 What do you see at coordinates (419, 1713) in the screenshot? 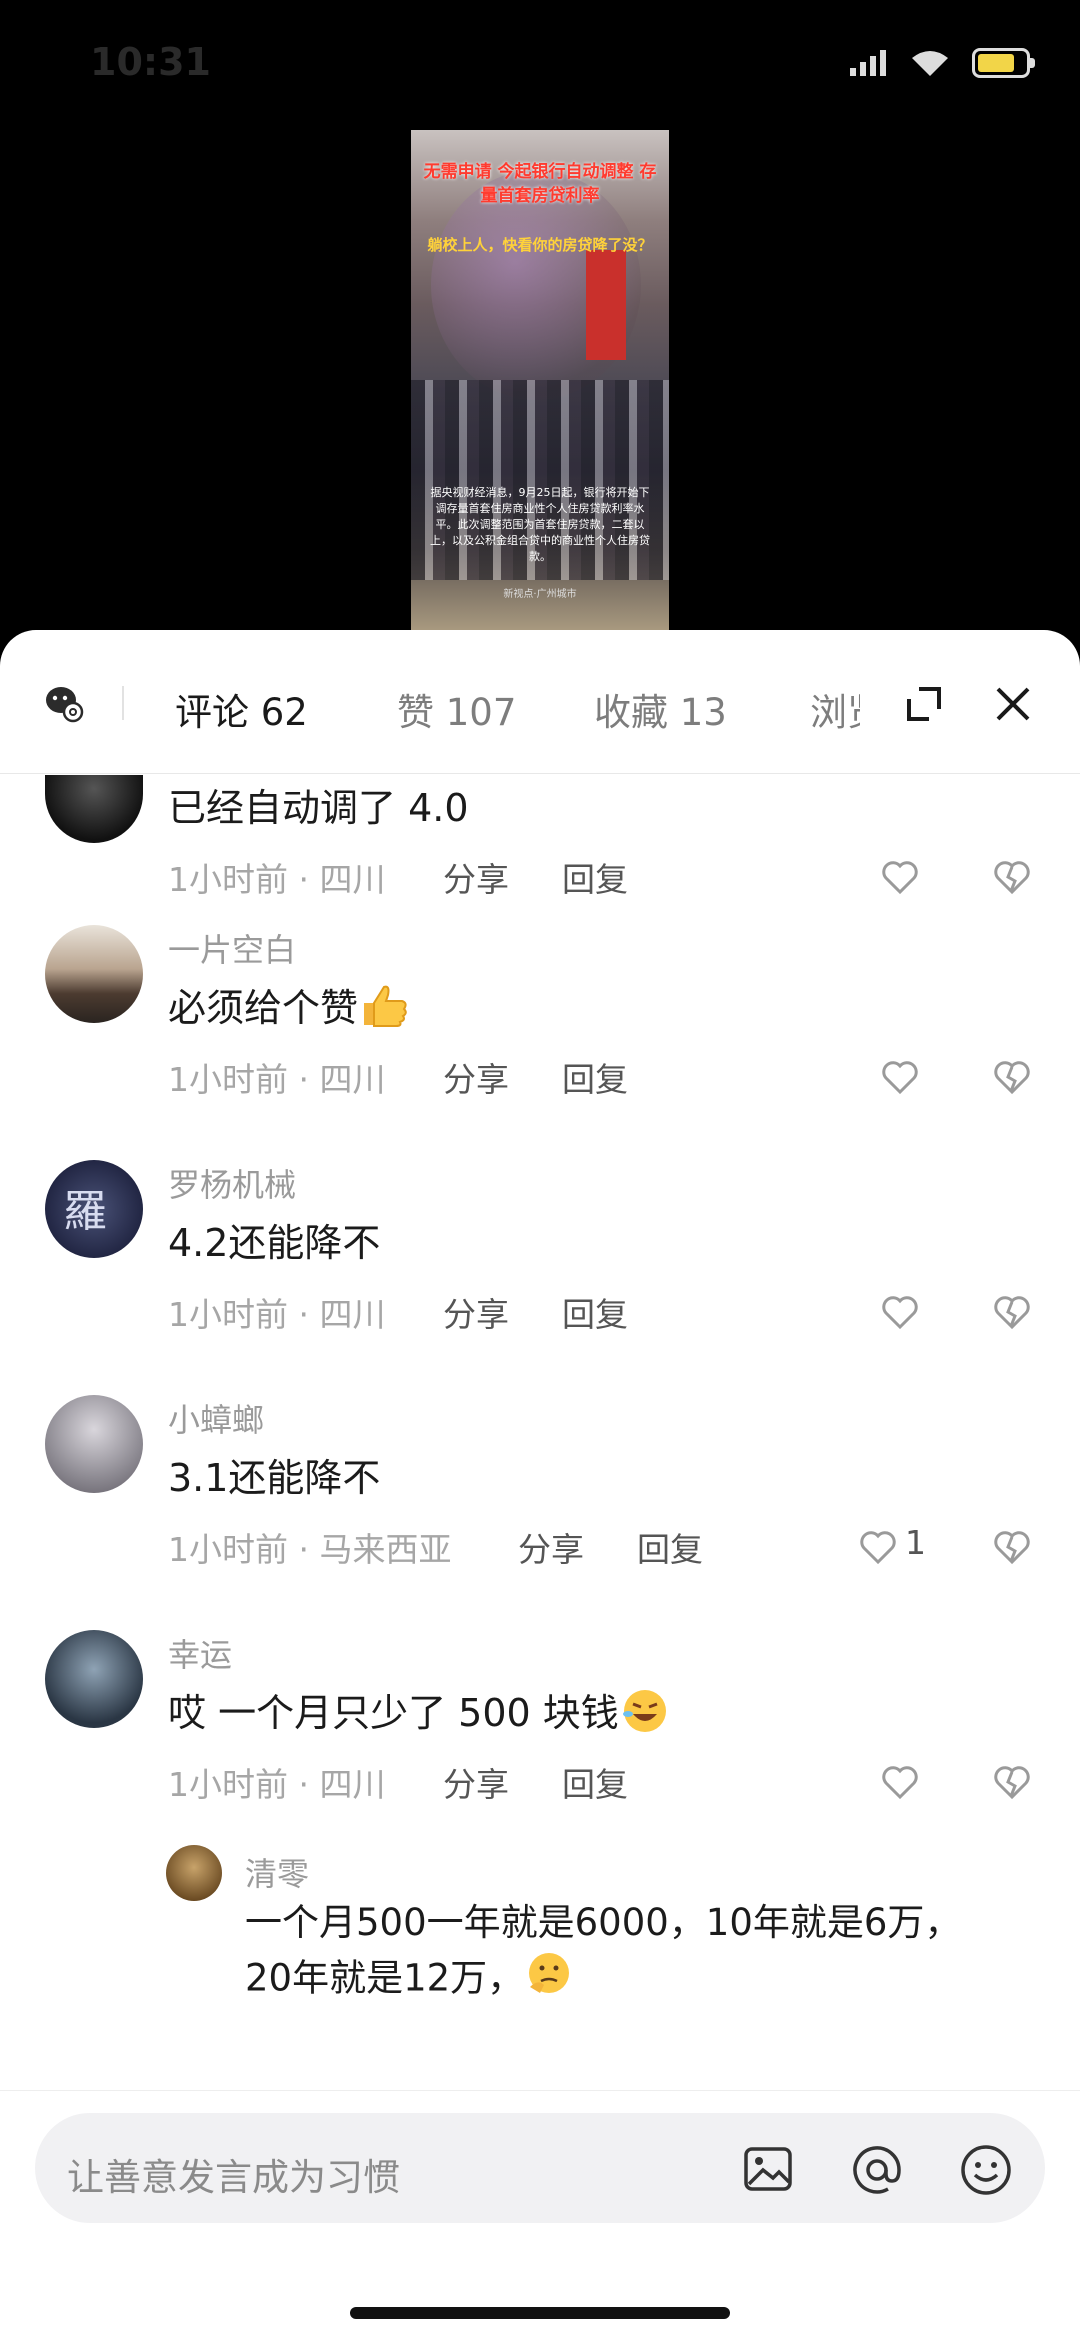
I see `comment-text: 哎 一个月只少了 500 块钱` at bounding box center [419, 1713].